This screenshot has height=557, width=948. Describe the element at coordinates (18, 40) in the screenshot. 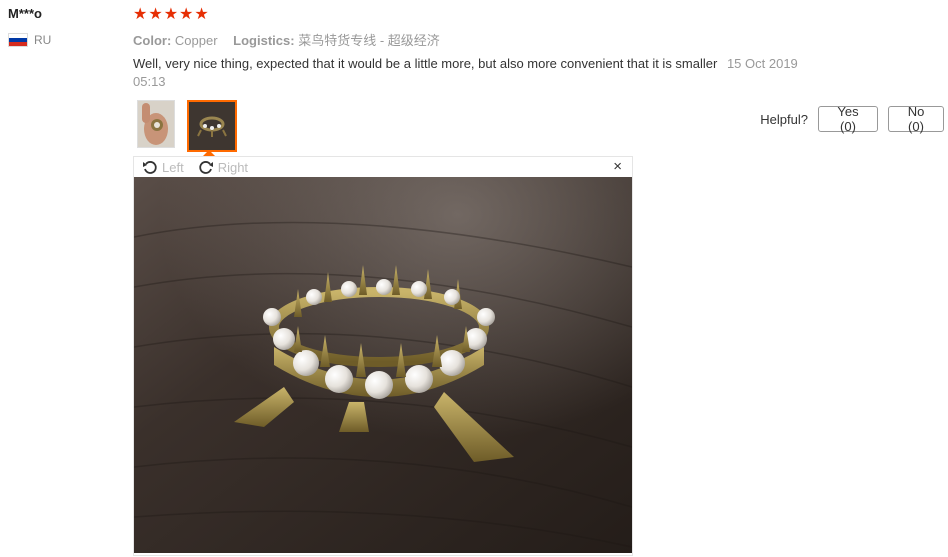

I see `russia-flag-icon` at that location.